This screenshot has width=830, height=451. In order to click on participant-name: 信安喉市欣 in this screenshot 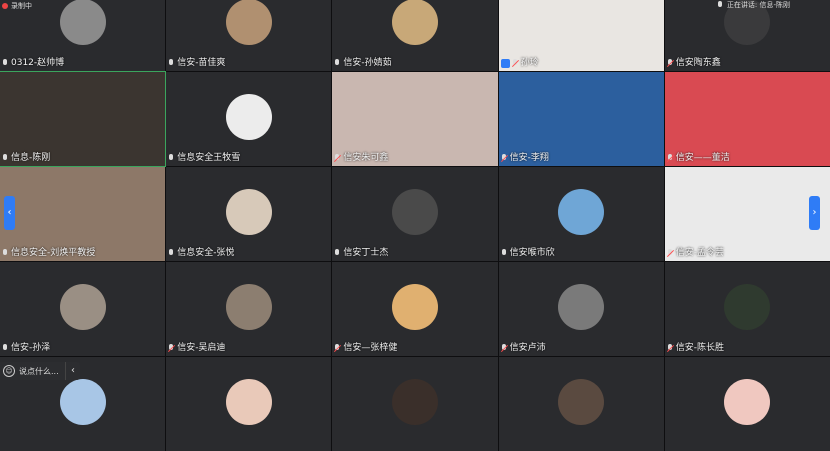, I will do `click(528, 253)`.